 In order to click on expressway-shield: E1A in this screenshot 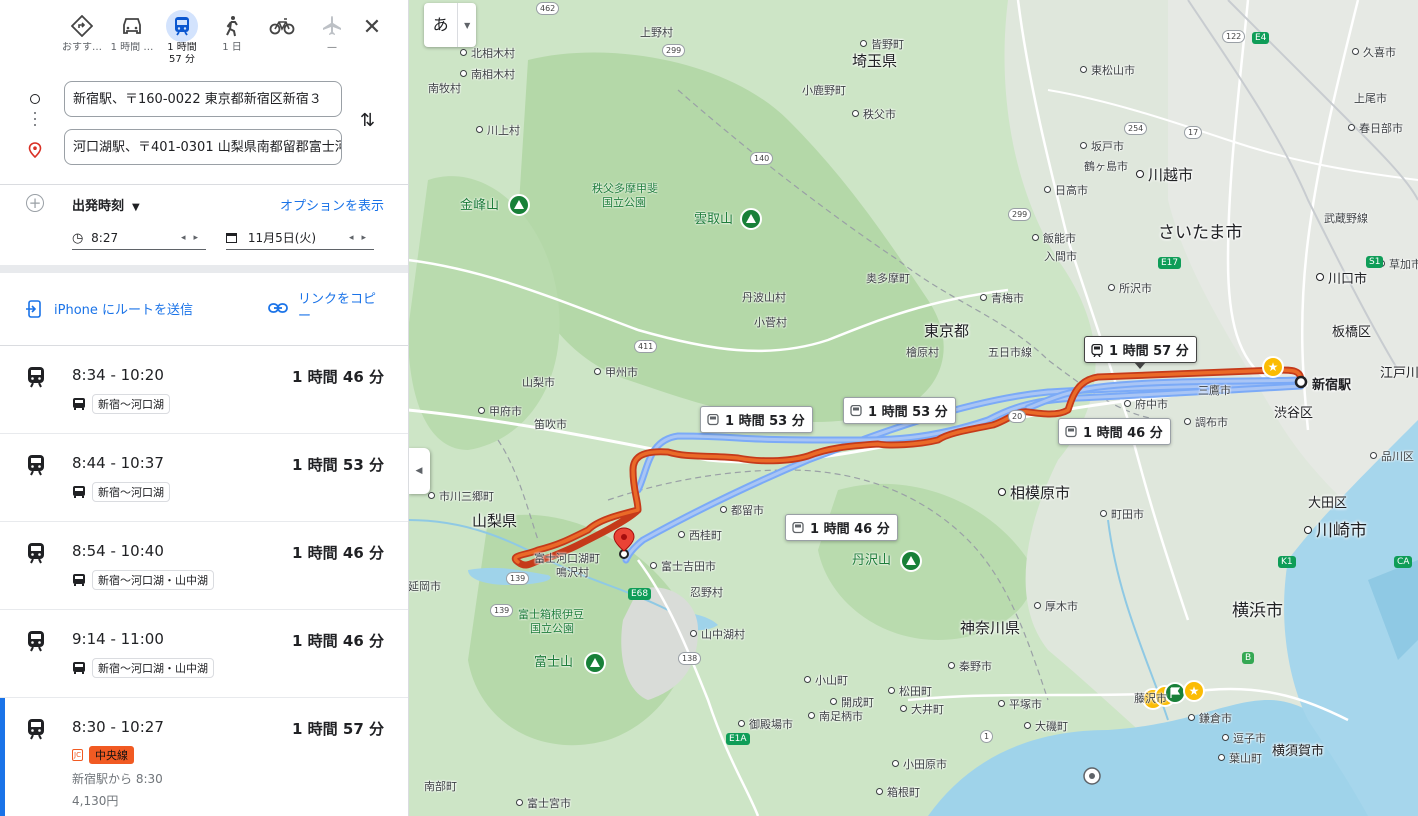, I will do `click(738, 739)`.